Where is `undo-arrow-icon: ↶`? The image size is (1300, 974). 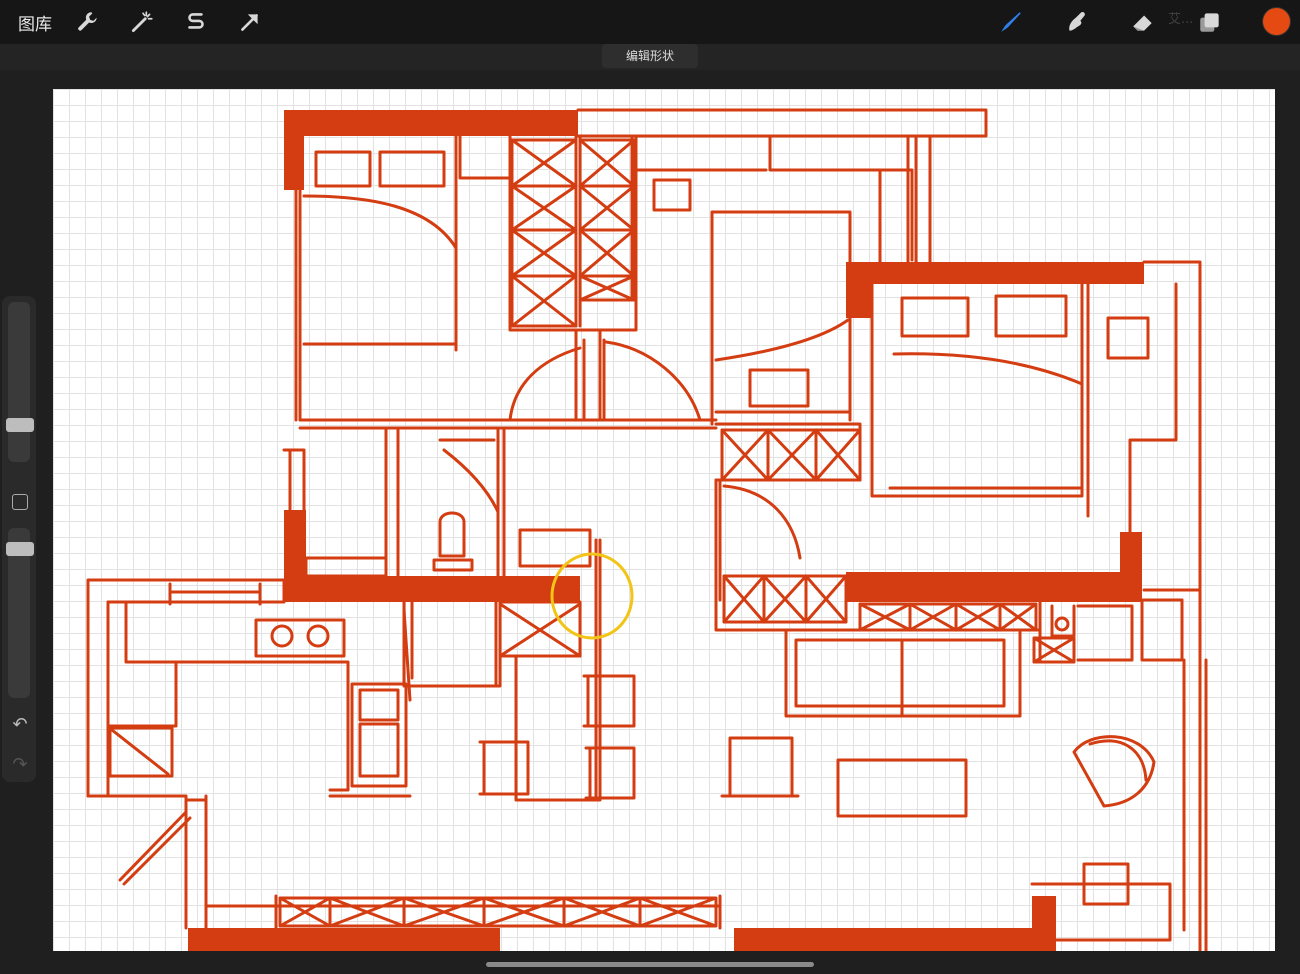 undo-arrow-icon: ↶ is located at coordinates (20, 725).